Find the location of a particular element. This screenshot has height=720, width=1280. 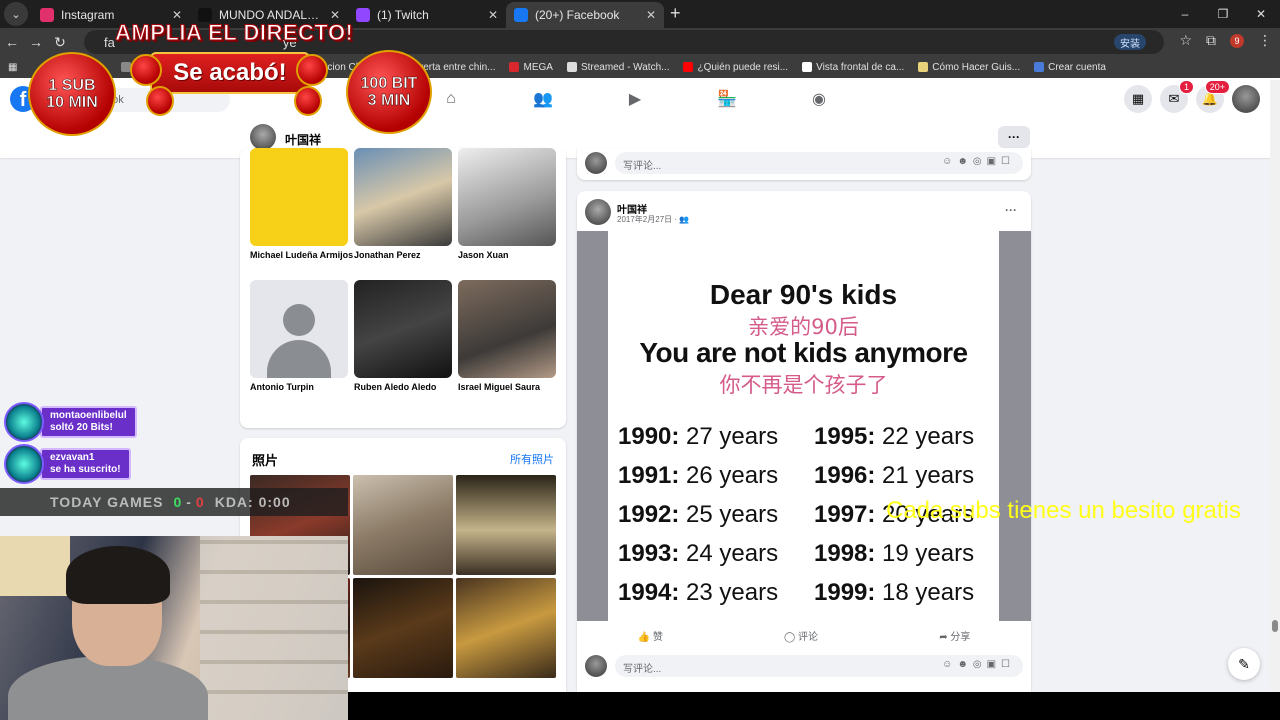

webcam-feed is located at coordinates (174, 628).